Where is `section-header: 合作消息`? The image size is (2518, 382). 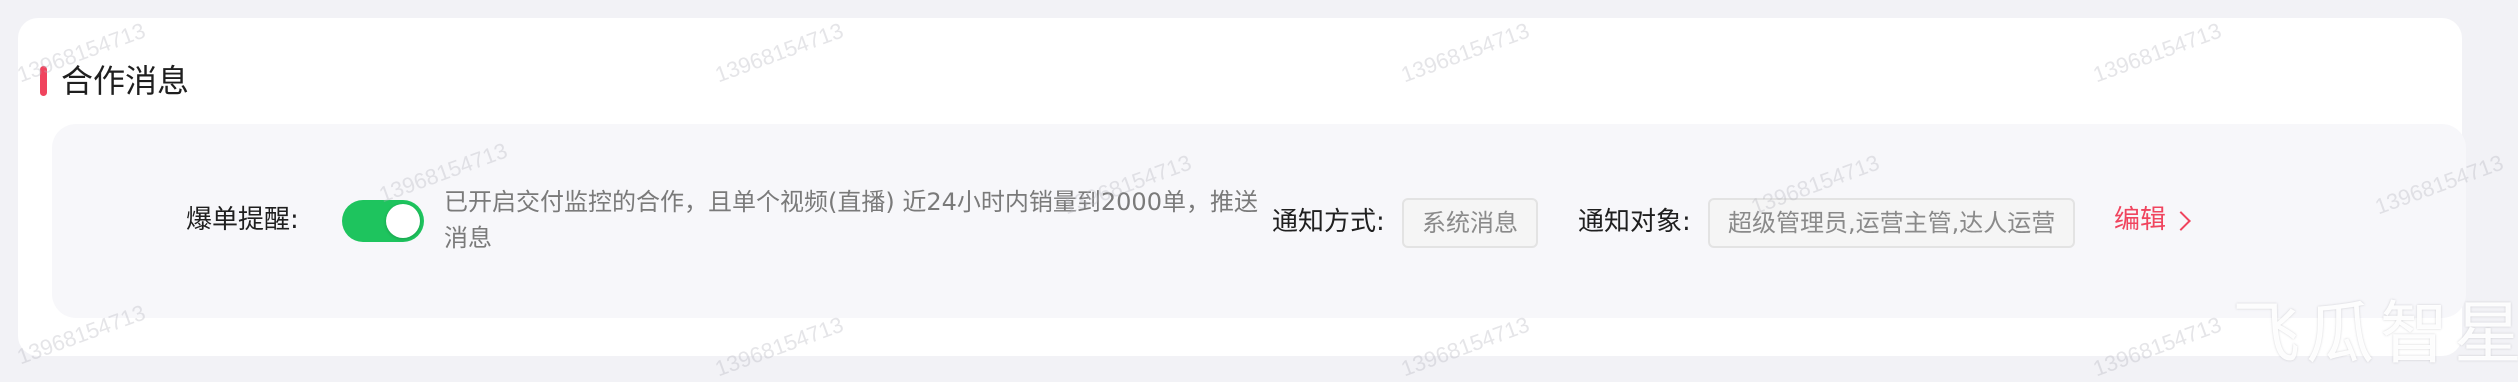
section-header: 合作消息 is located at coordinates (114, 81).